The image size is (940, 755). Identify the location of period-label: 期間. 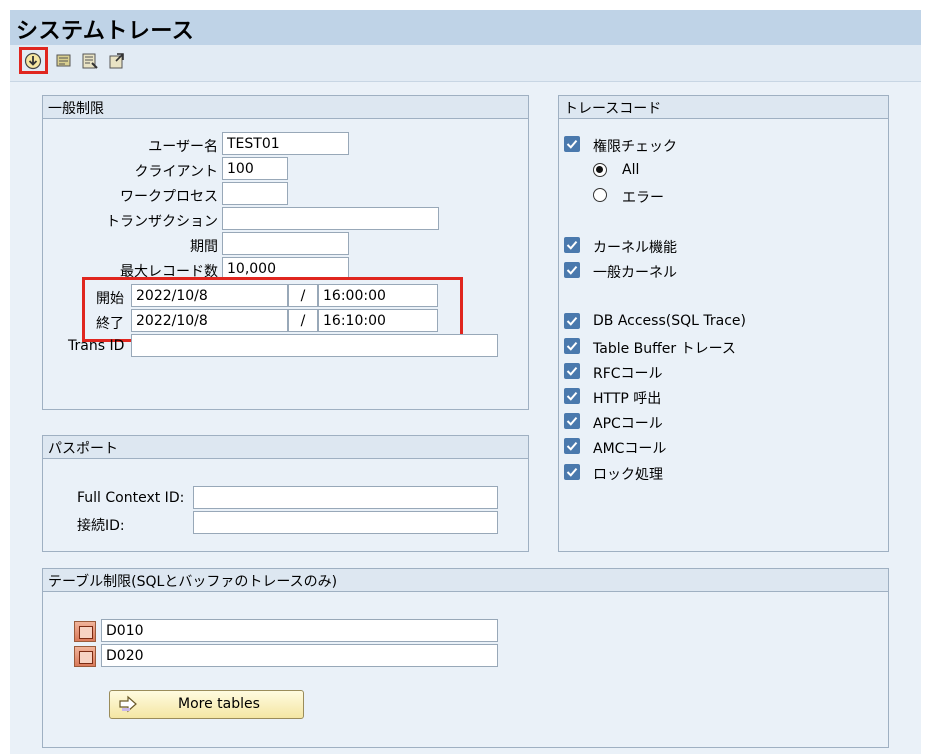
(204, 247).